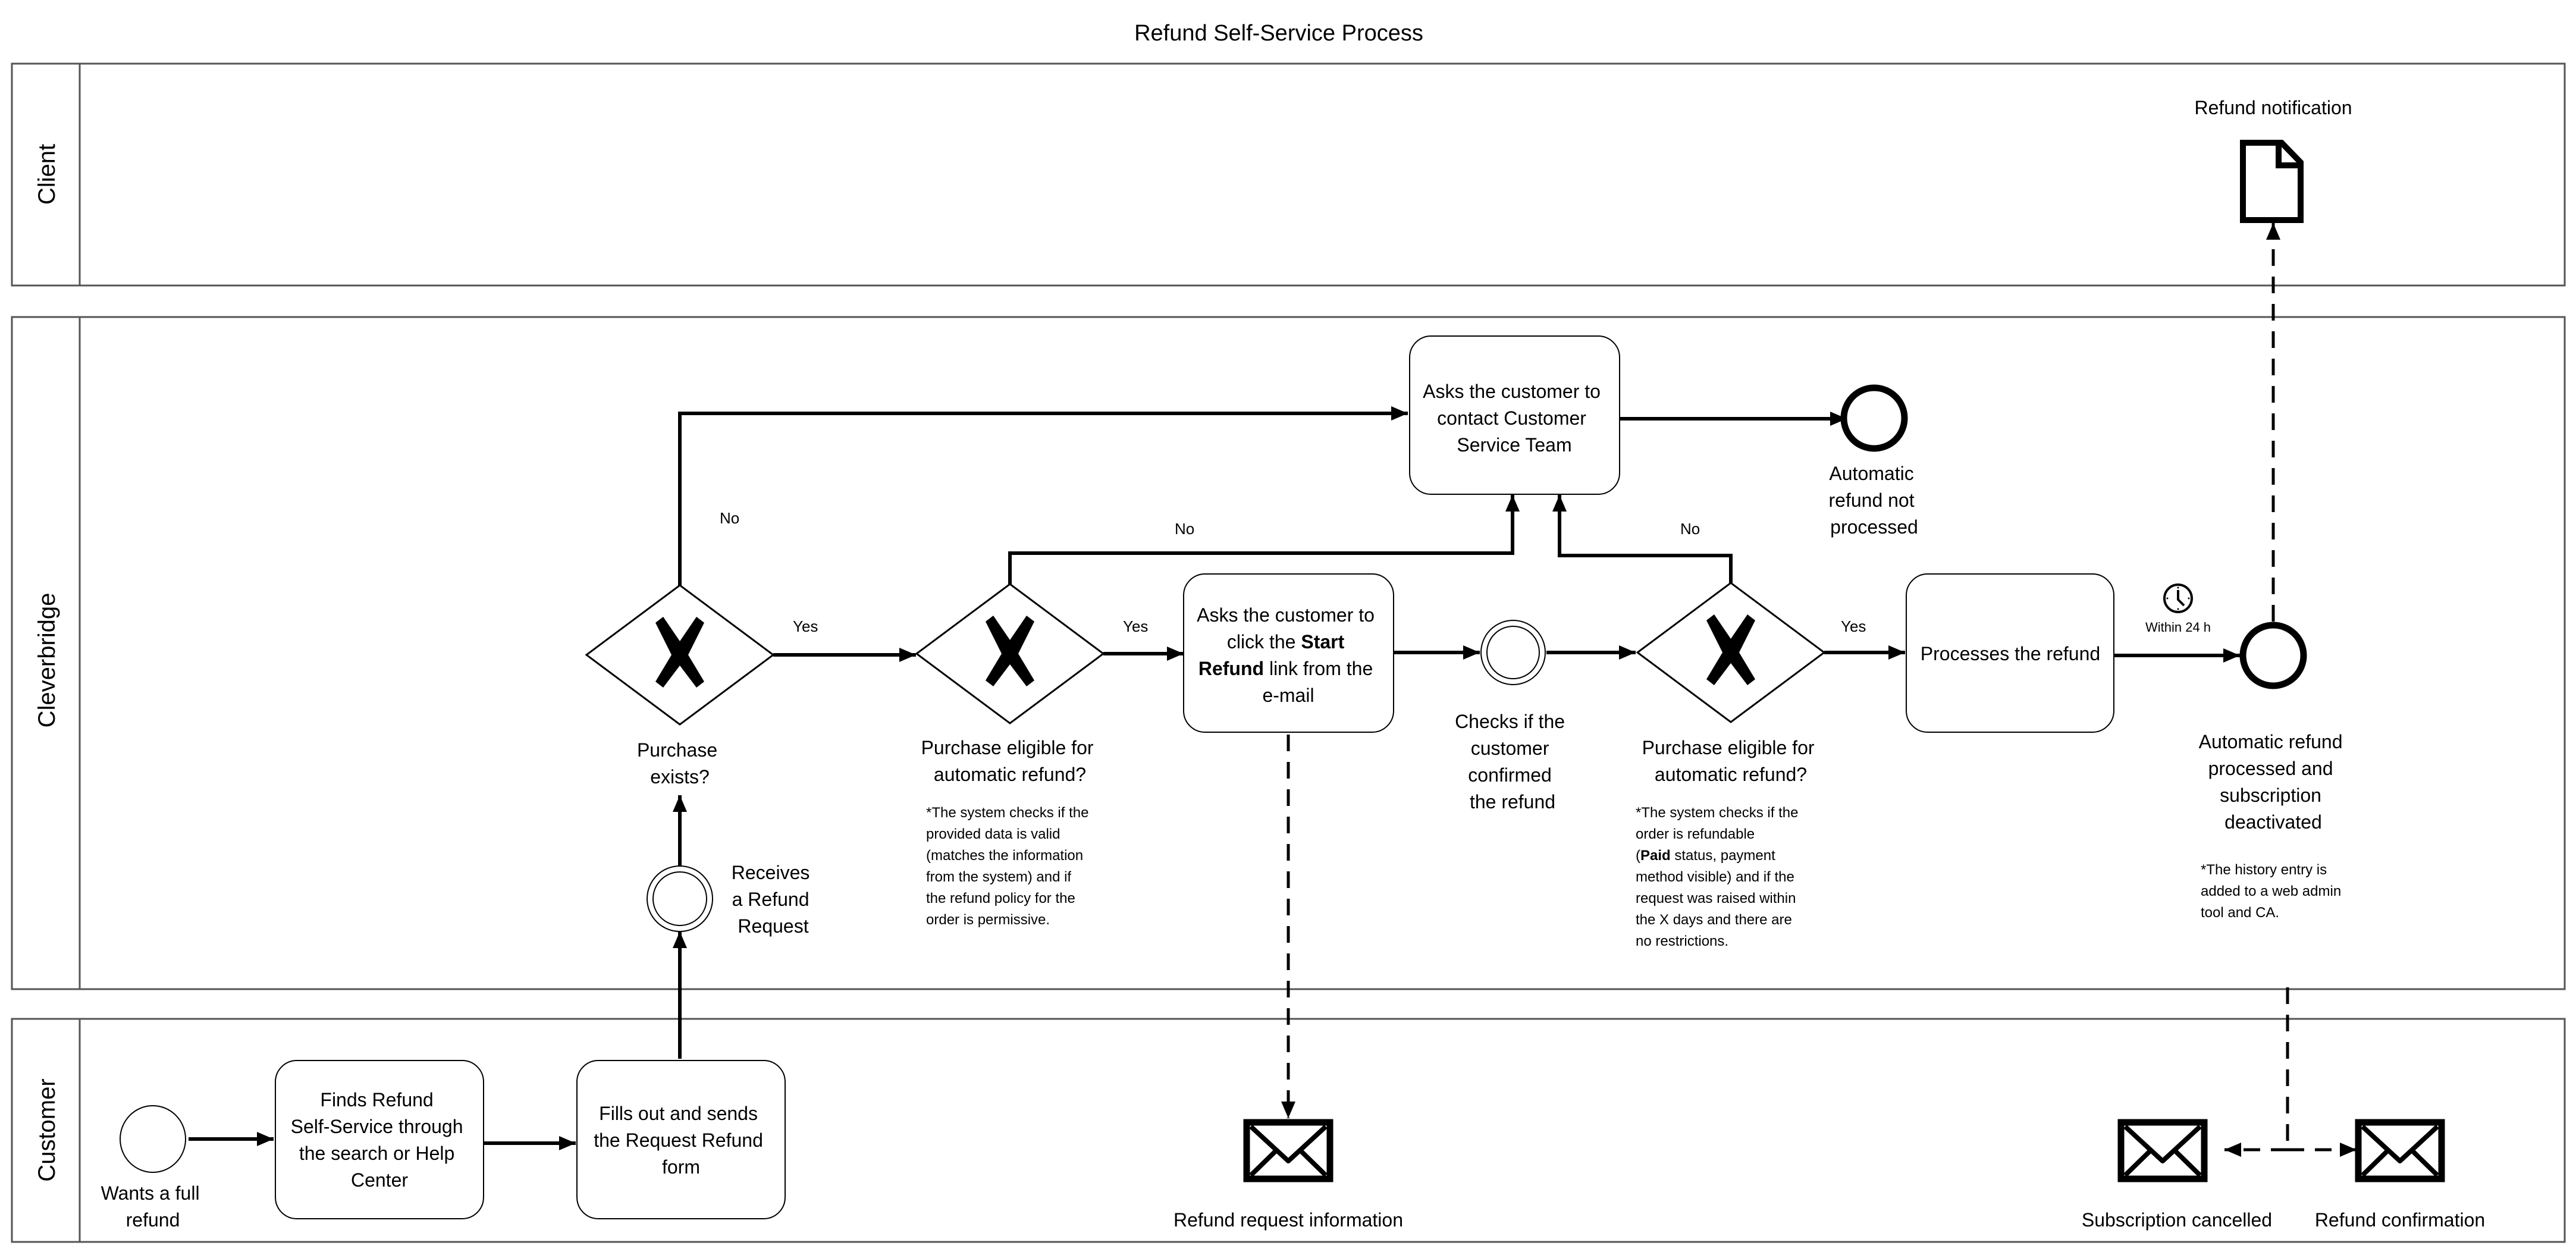  What do you see at coordinates (1010, 761) in the screenshot?
I see `gateway-eligible-1-label: Purchase eligible for automatic refund?` at bounding box center [1010, 761].